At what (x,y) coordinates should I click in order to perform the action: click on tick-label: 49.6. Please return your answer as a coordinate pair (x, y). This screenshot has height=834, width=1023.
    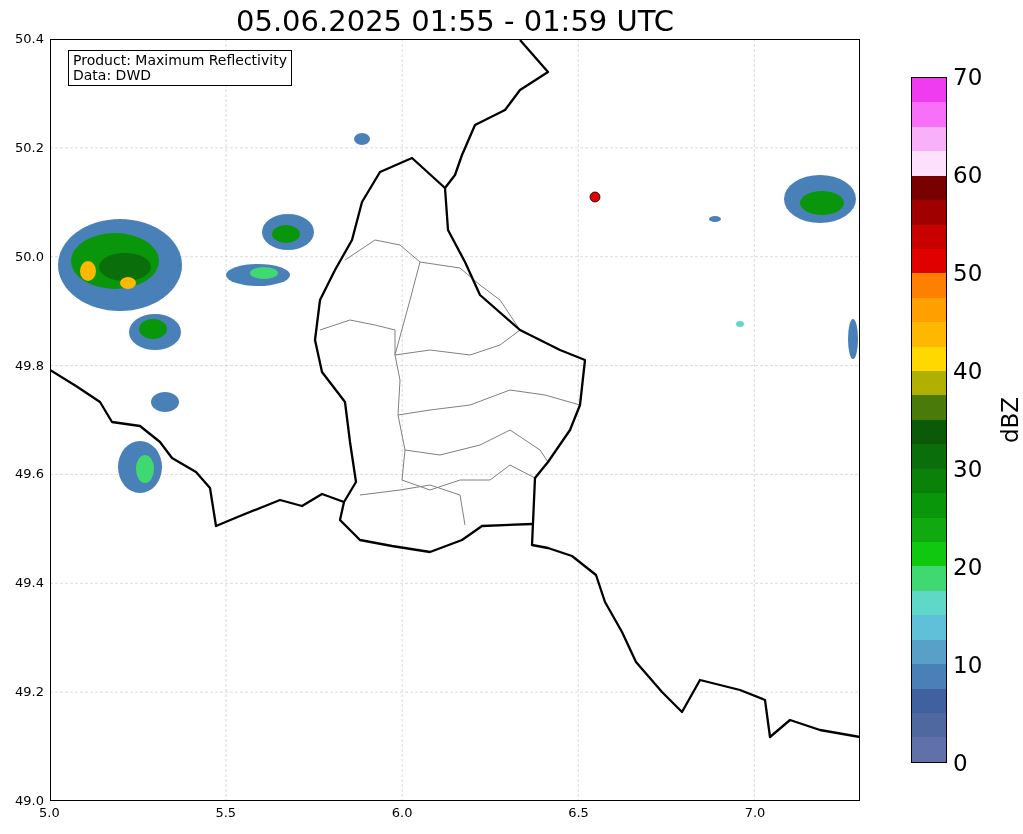
    Looking at the image, I should click on (29, 474).